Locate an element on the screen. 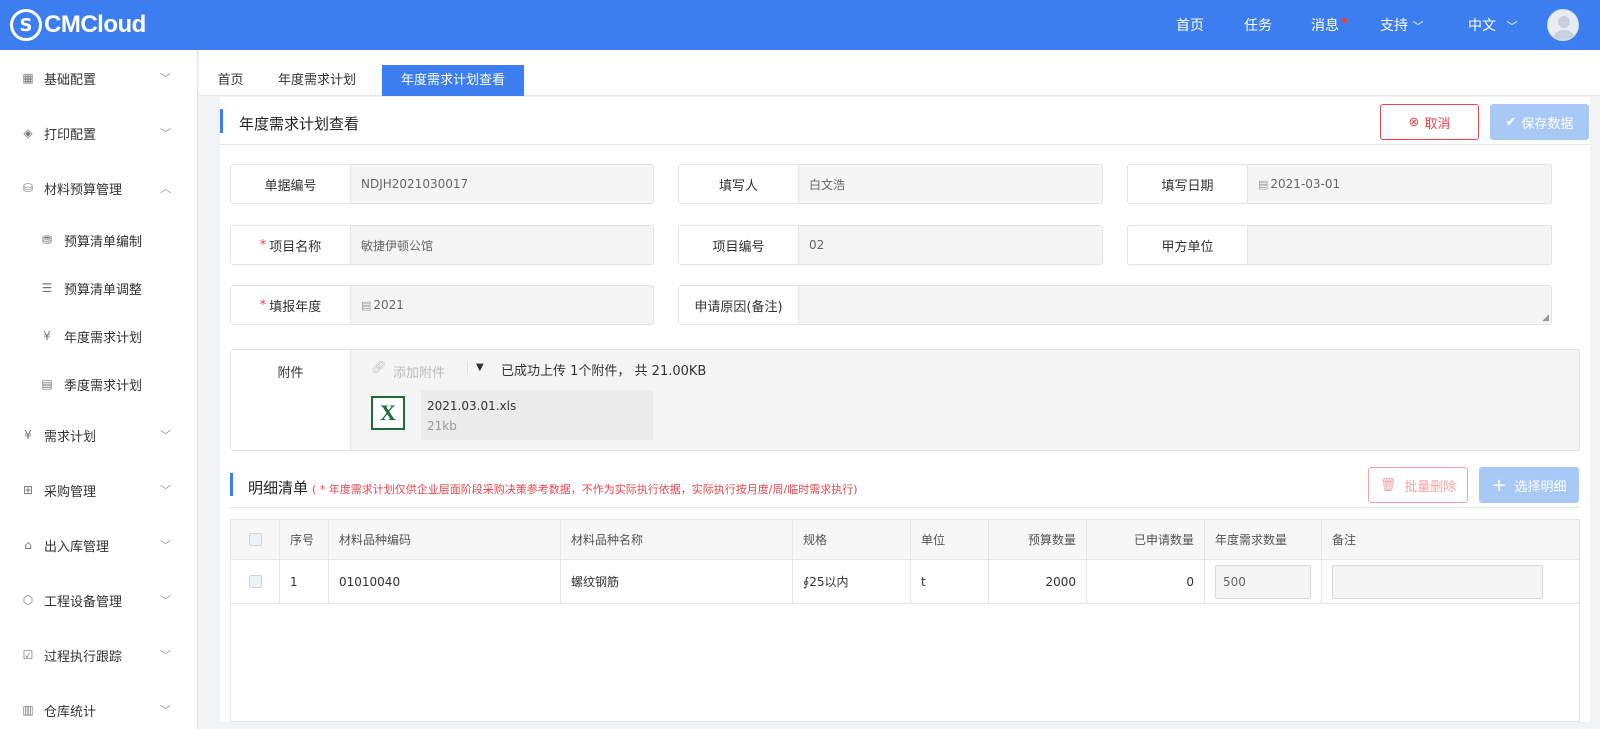  tab-annual-plan-view: 年度需求计划查看 is located at coordinates (453, 80).